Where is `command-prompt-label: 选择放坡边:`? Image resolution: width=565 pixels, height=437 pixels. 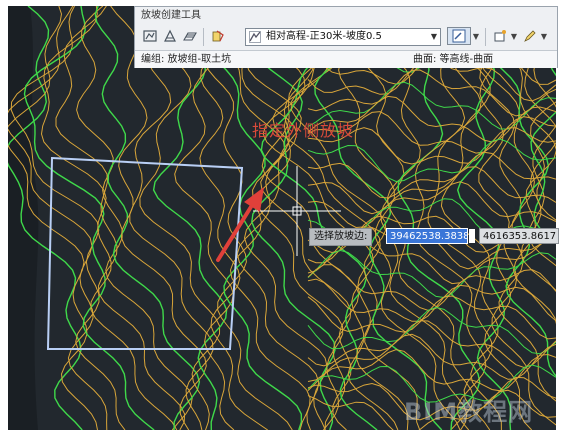 command-prompt-label: 选择放坡边: is located at coordinates (341, 237).